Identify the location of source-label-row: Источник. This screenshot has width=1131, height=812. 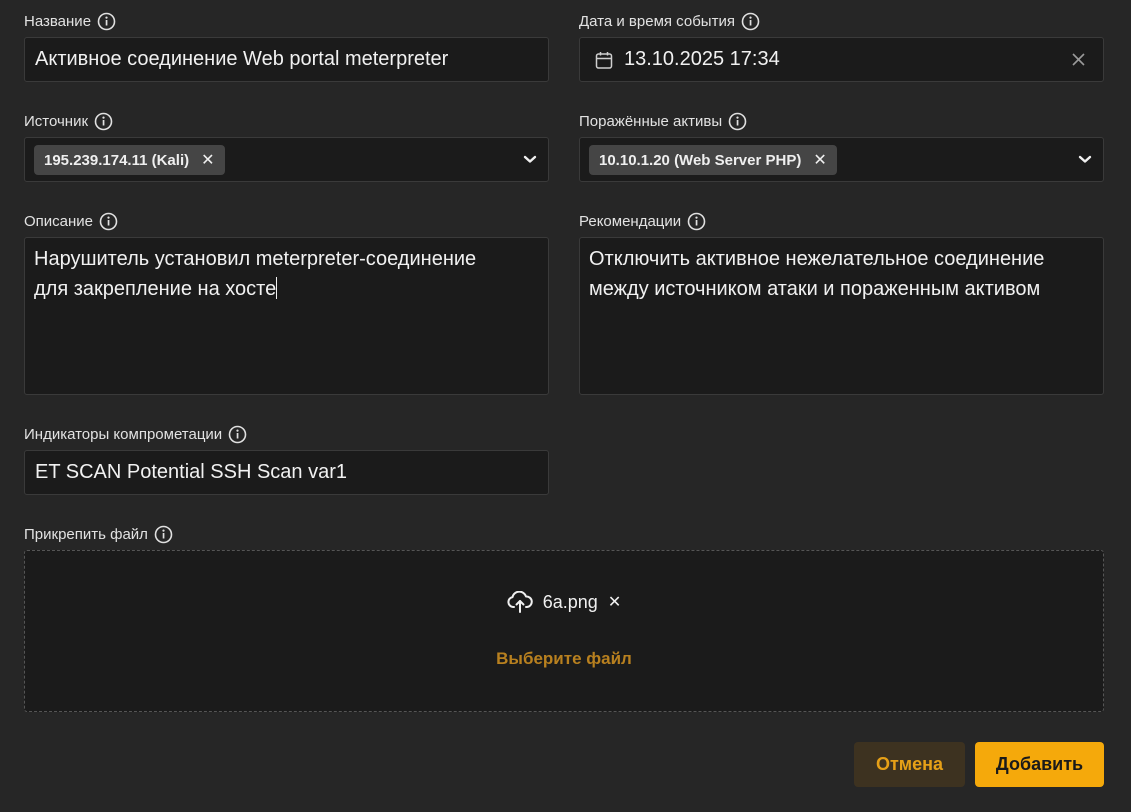
(68, 121).